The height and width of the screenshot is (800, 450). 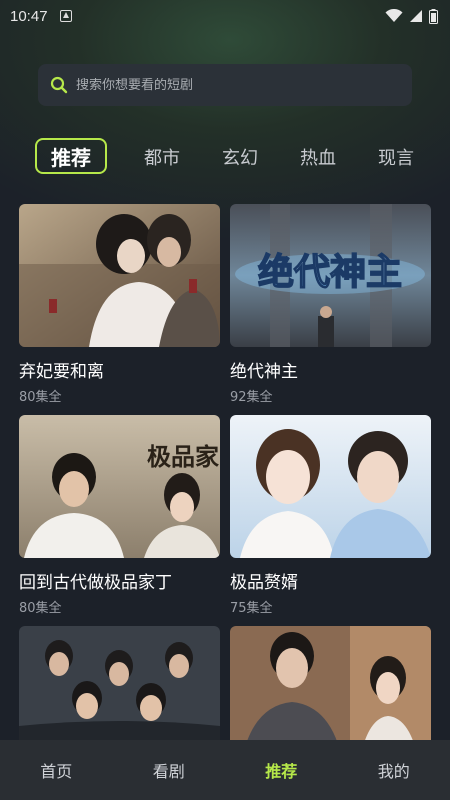 I want to click on drama-title: 弃妃要和离, so click(x=61, y=372).